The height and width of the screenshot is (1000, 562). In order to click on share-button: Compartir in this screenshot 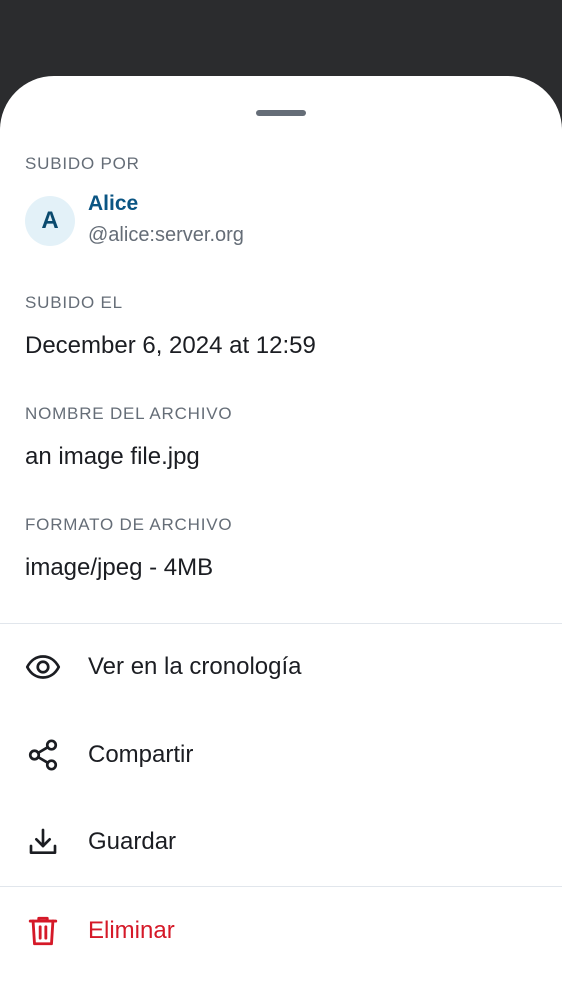, I will do `click(281, 755)`.